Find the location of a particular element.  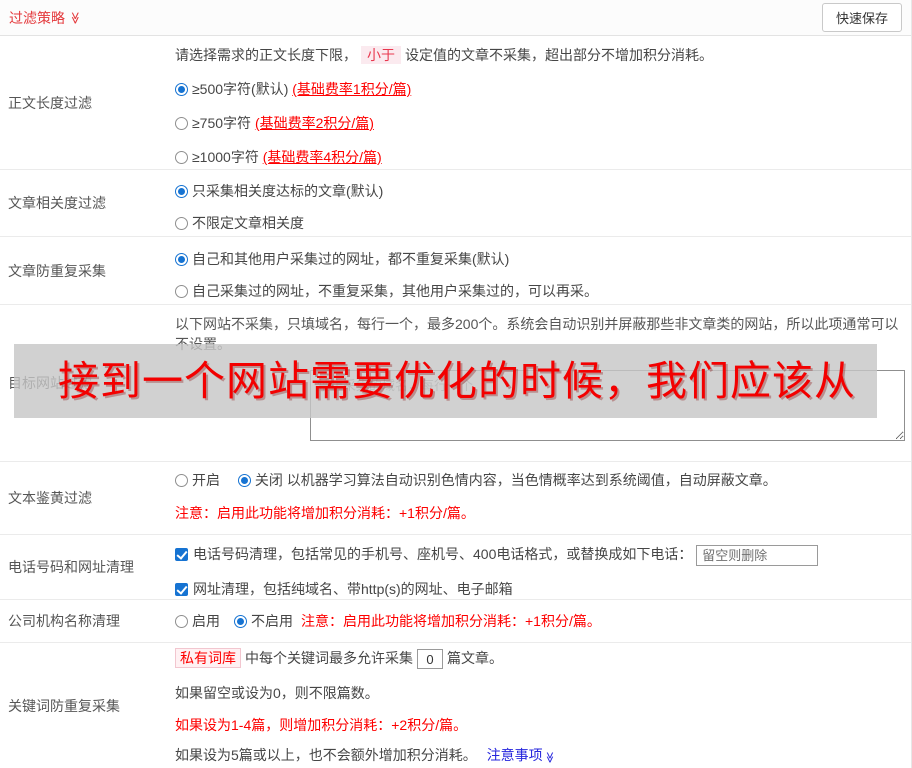

radio-option-750: ≥750字符 (基础费率2积分/篇) is located at coordinates (539, 123).